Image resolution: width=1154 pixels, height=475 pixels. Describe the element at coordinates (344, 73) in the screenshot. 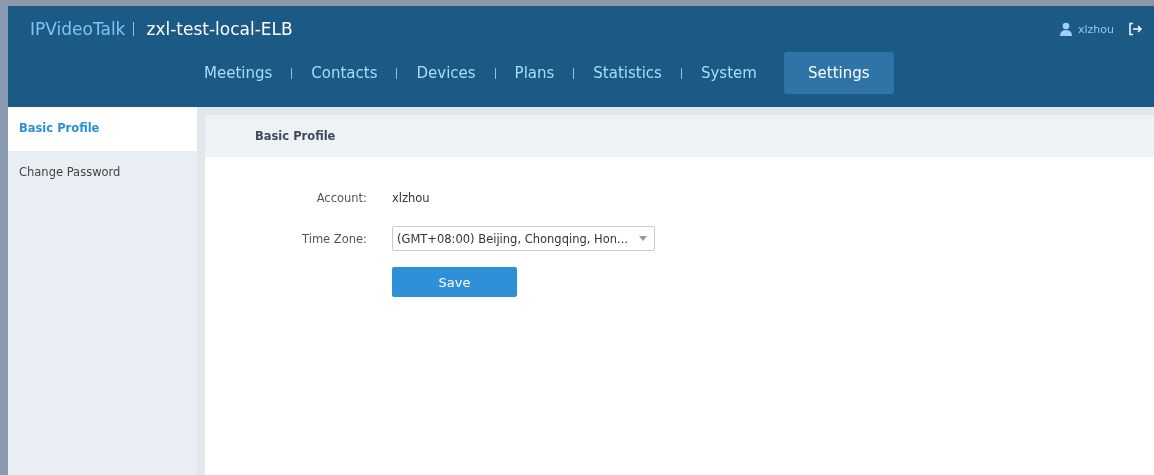

I see `nav-tab: Contacts` at that location.